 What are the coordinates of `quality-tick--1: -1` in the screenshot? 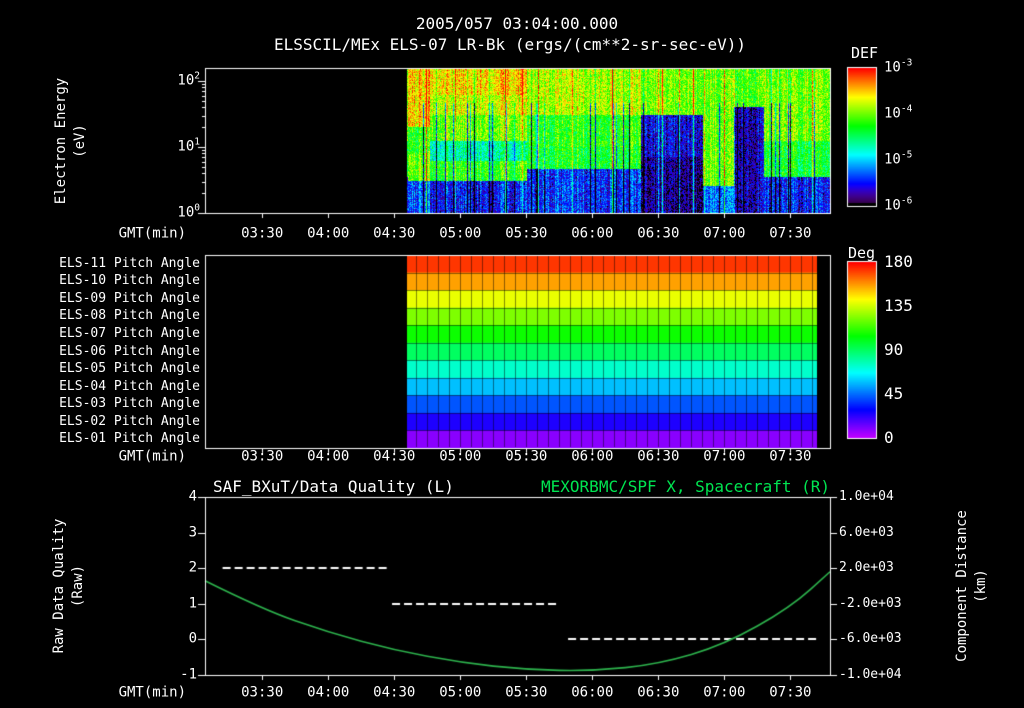 It's located at (188, 674).